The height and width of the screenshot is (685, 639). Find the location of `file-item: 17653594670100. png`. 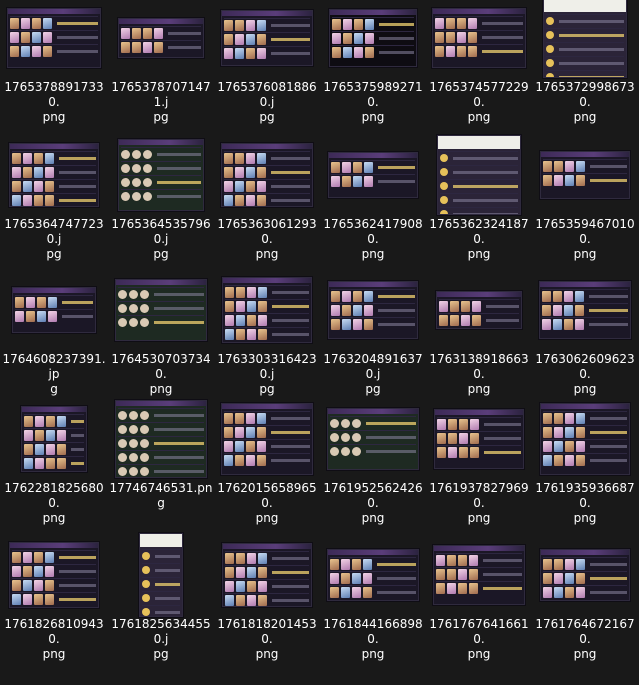

file-item: 17653594670100. png is located at coordinates (585, 197).